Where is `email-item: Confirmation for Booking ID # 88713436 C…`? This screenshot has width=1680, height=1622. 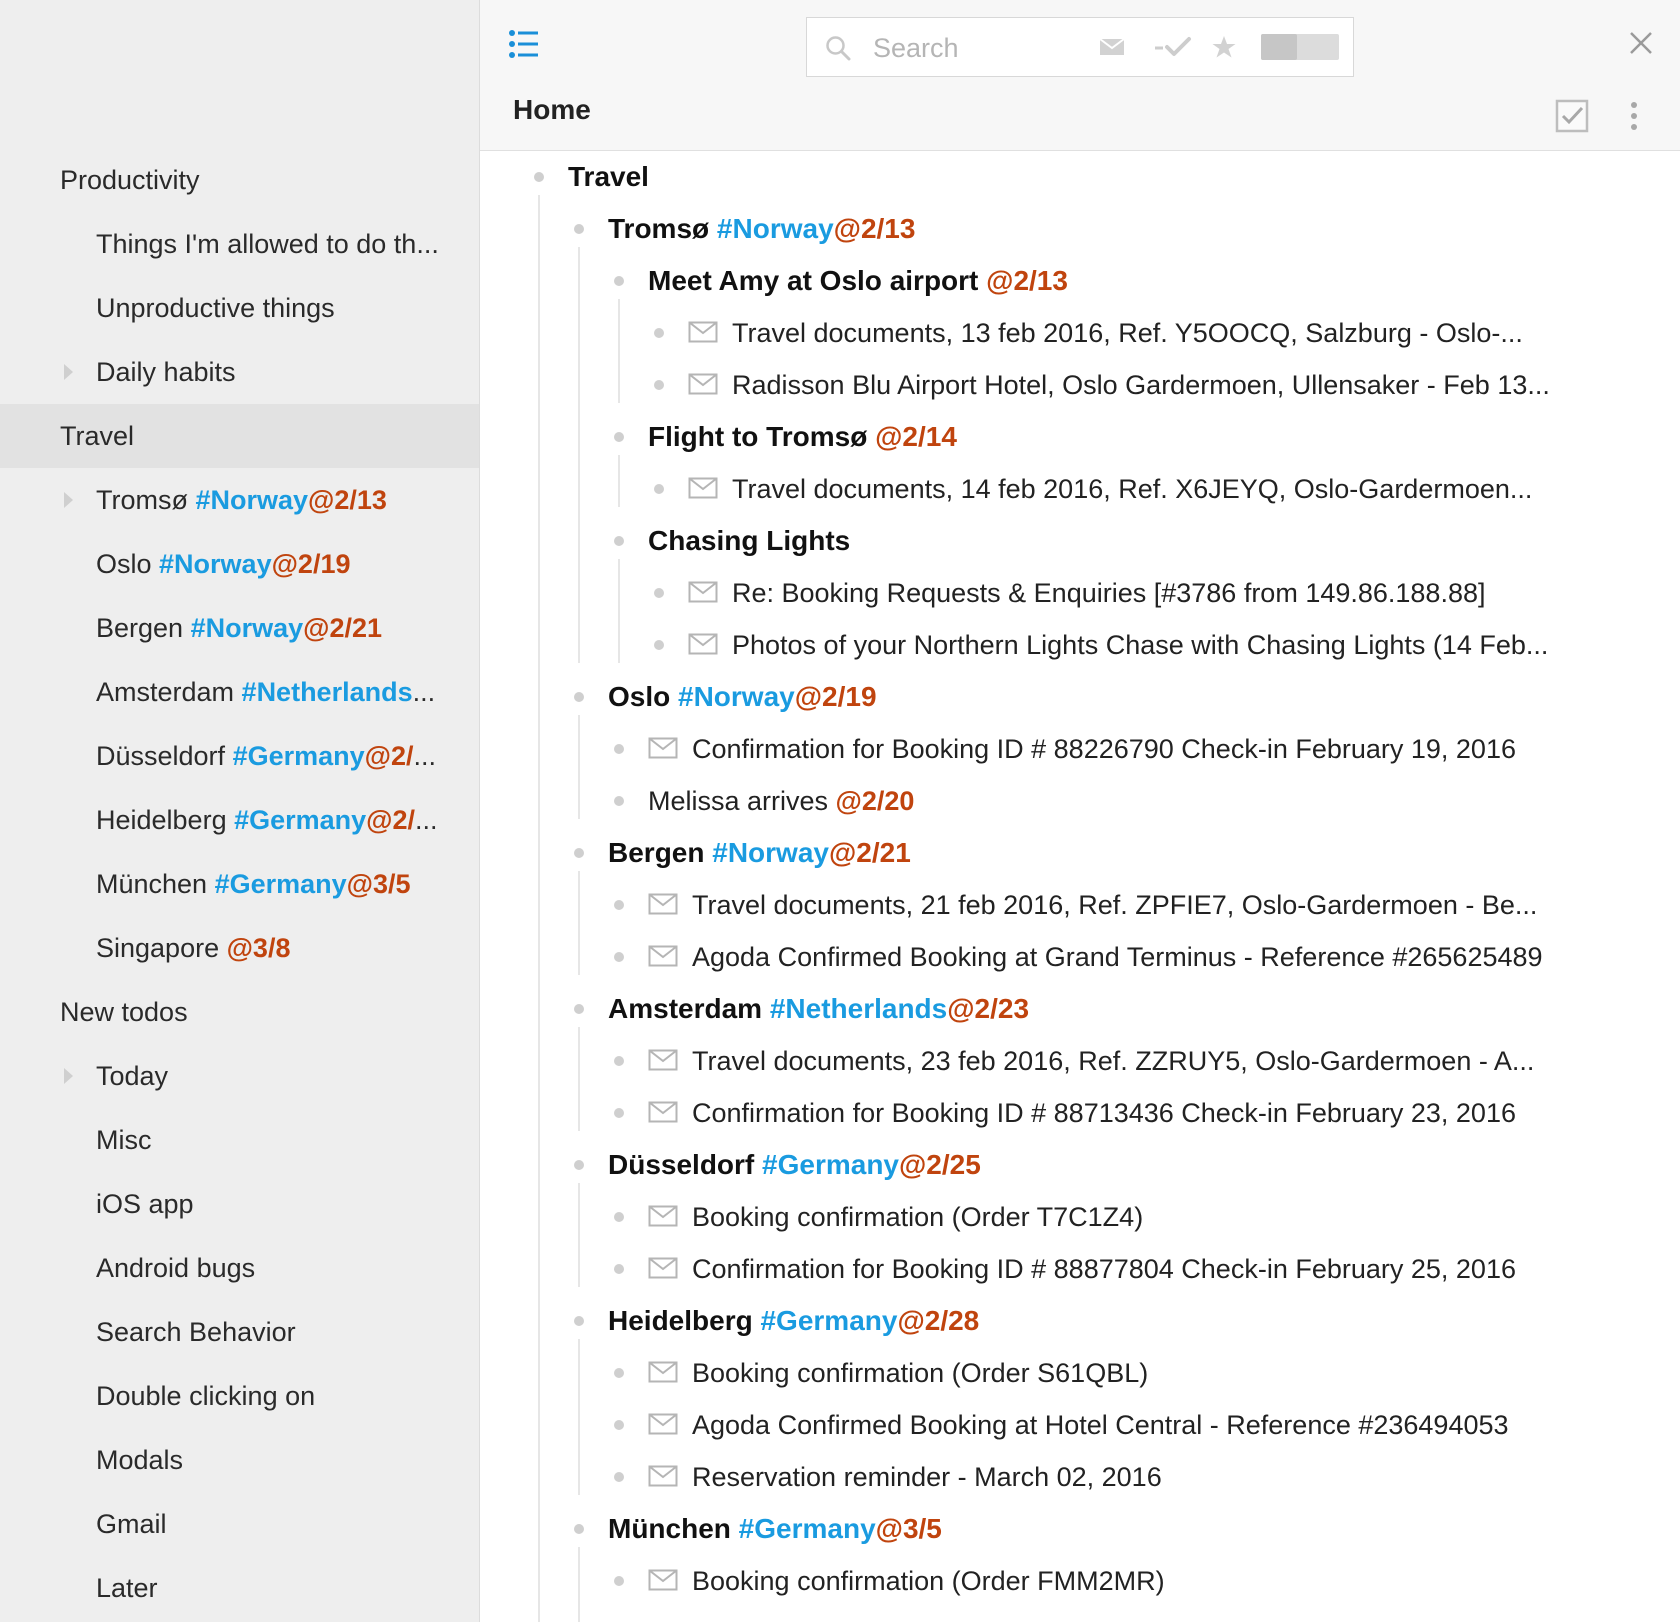
email-item: Confirmation for Booking ID # 88713436 C… is located at coordinates (1080, 1113).